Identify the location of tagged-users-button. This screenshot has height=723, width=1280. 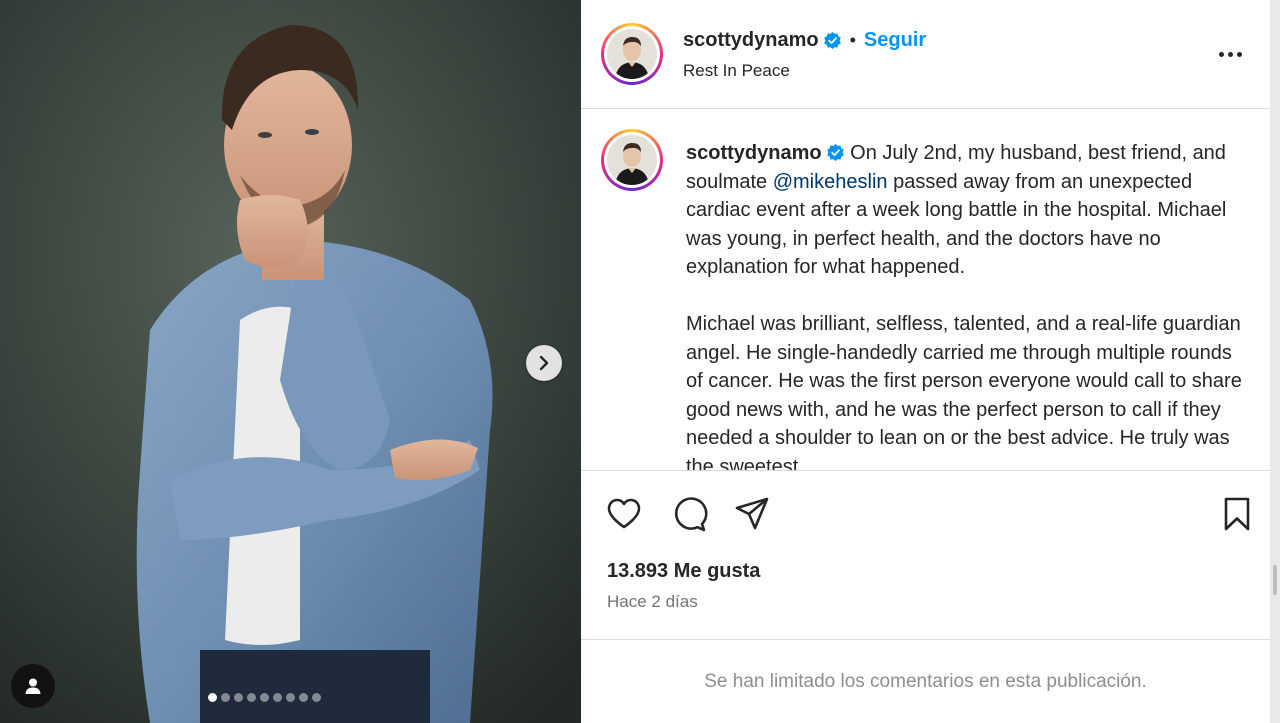
(33, 686).